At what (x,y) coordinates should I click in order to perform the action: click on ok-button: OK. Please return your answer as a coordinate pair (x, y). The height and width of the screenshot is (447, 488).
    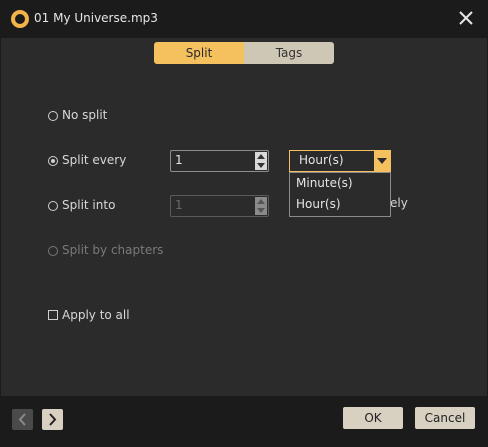
    Looking at the image, I should click on (373, 418).